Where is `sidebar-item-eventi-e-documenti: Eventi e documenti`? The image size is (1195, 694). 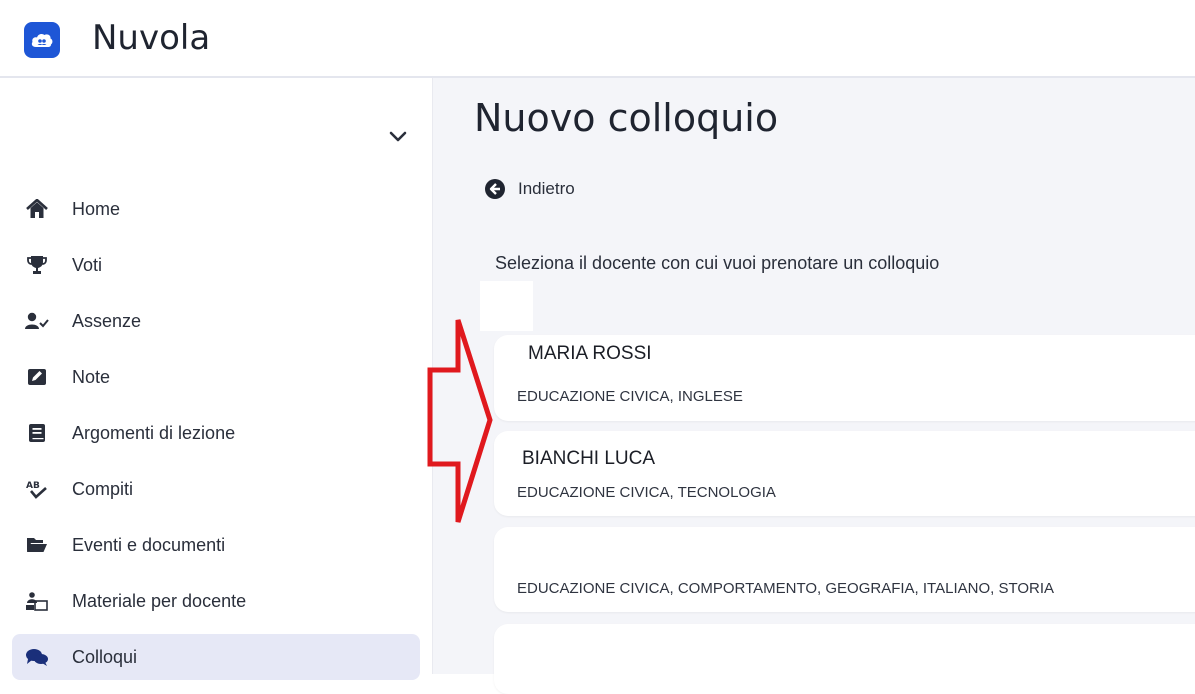 sidebar-item-eventi-e-documenti: Eventi e documenti is located at coordinates (216, 545).